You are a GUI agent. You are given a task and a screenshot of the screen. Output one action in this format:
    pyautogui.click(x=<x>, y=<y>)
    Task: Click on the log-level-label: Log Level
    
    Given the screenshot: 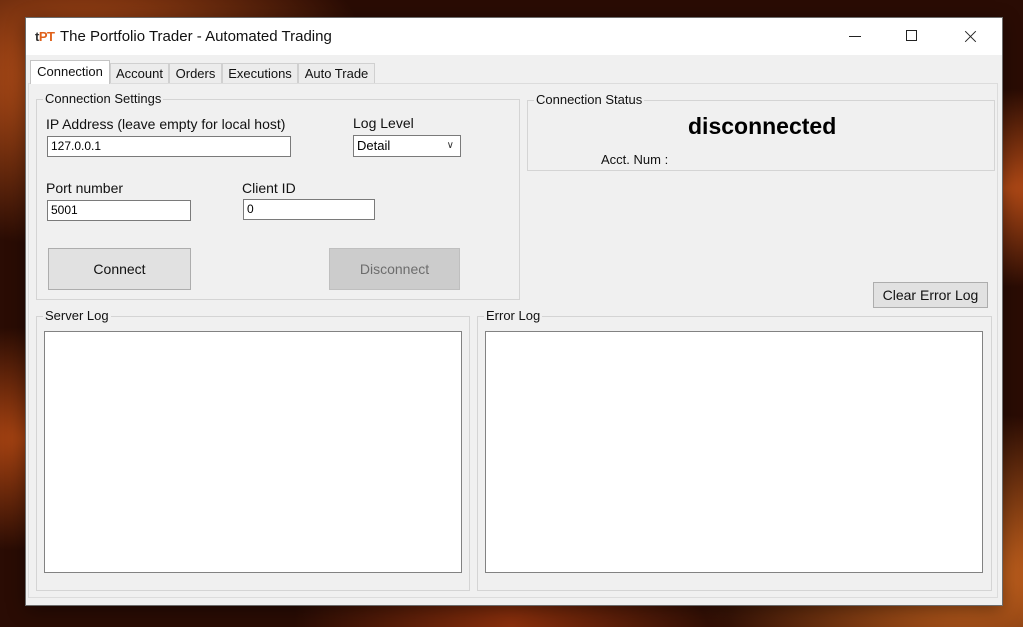 What is the action you would take?
    pyautogui.click(x=383, y=123)
    